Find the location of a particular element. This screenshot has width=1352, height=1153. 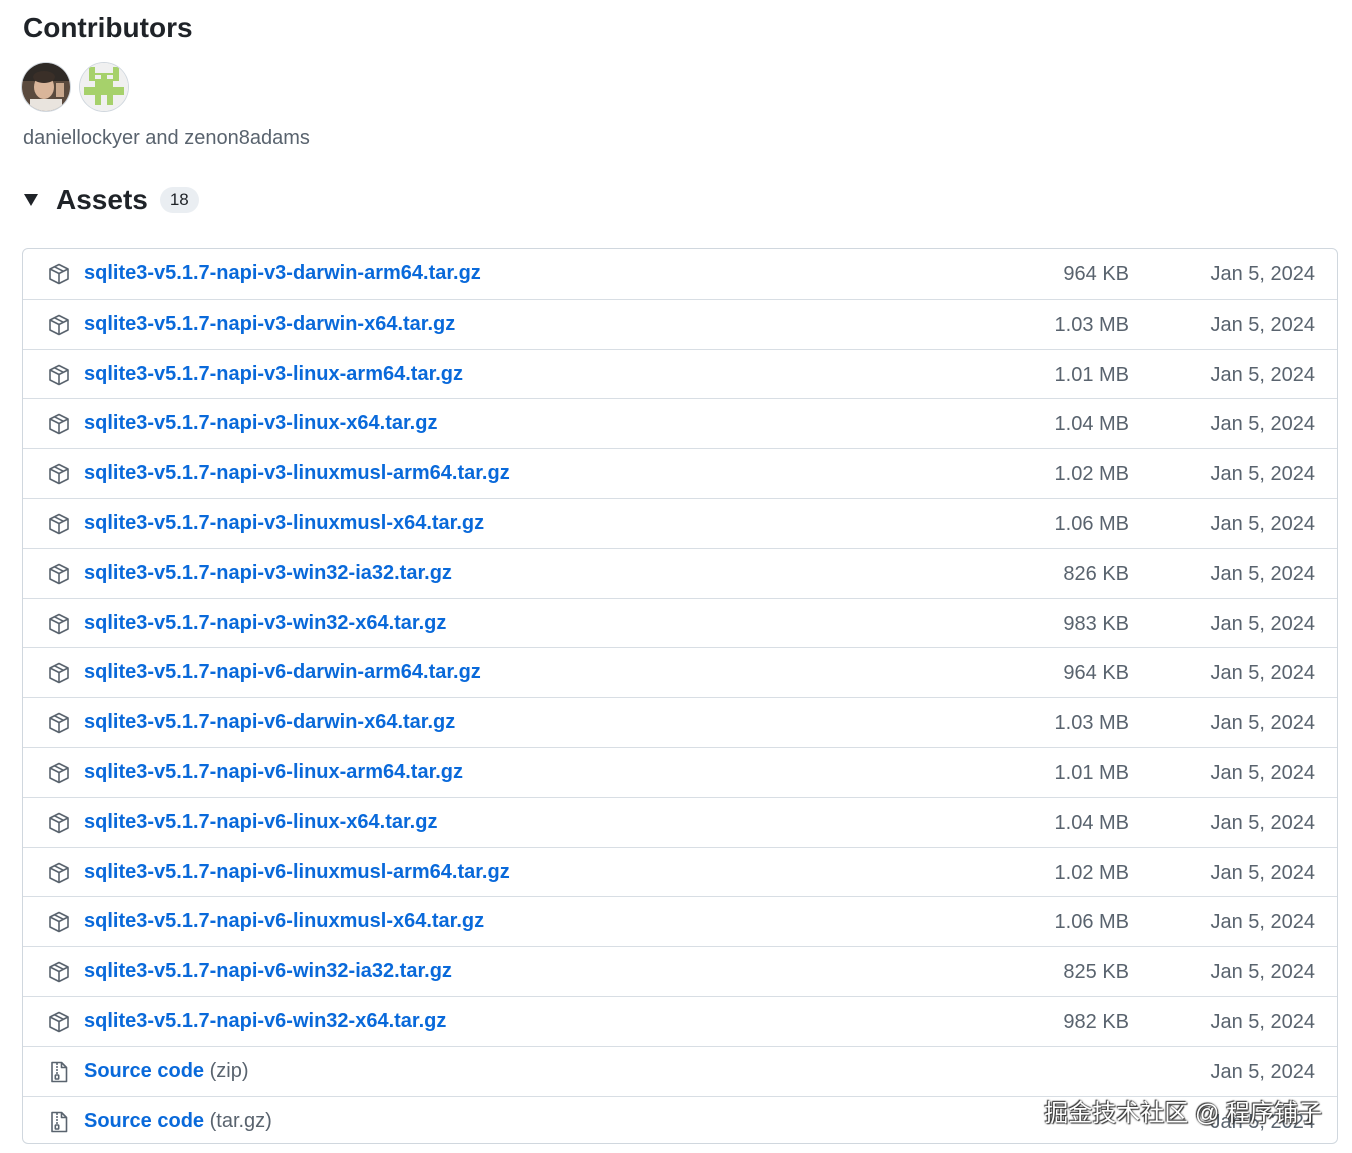

asset-size: 825 KB is located at coordinates (1096, 972).